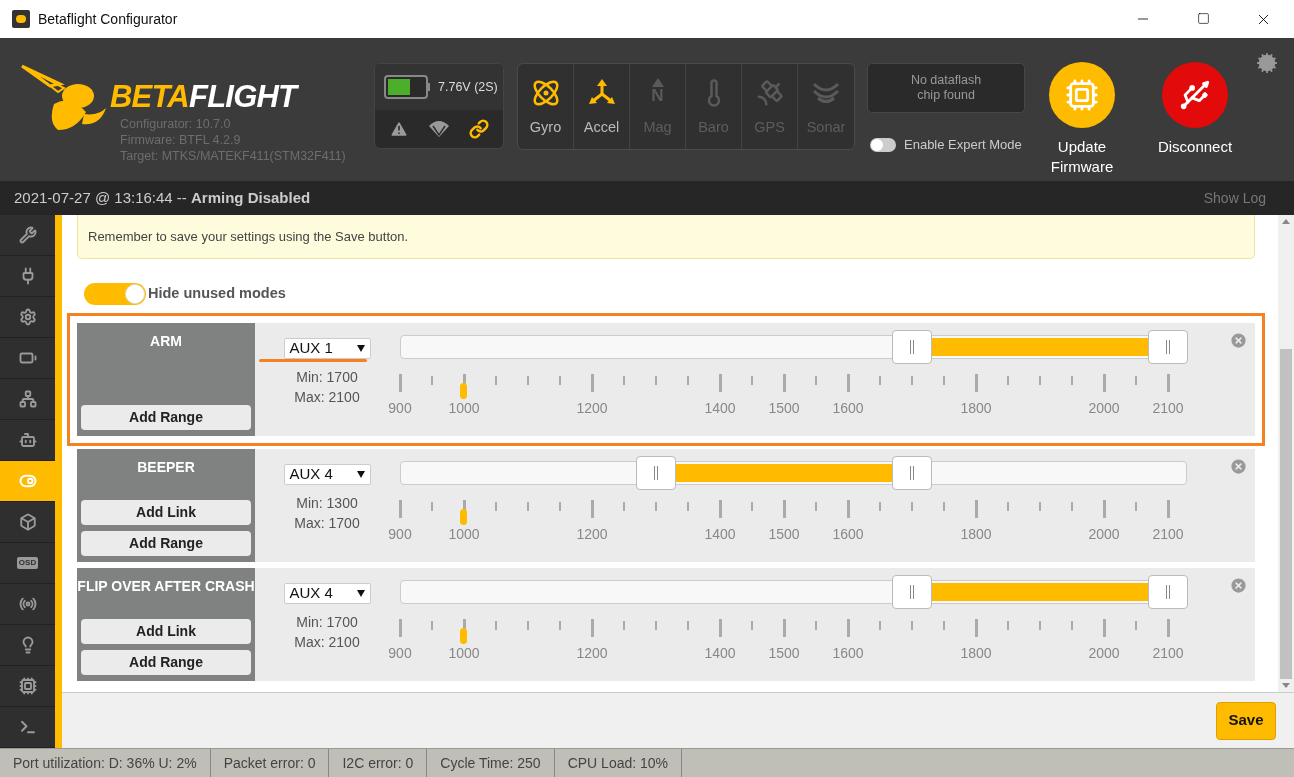  What do you see at coordinates (27, 317) in the screenshot?
I see `gear-icon` at bounding box center [27, 317].